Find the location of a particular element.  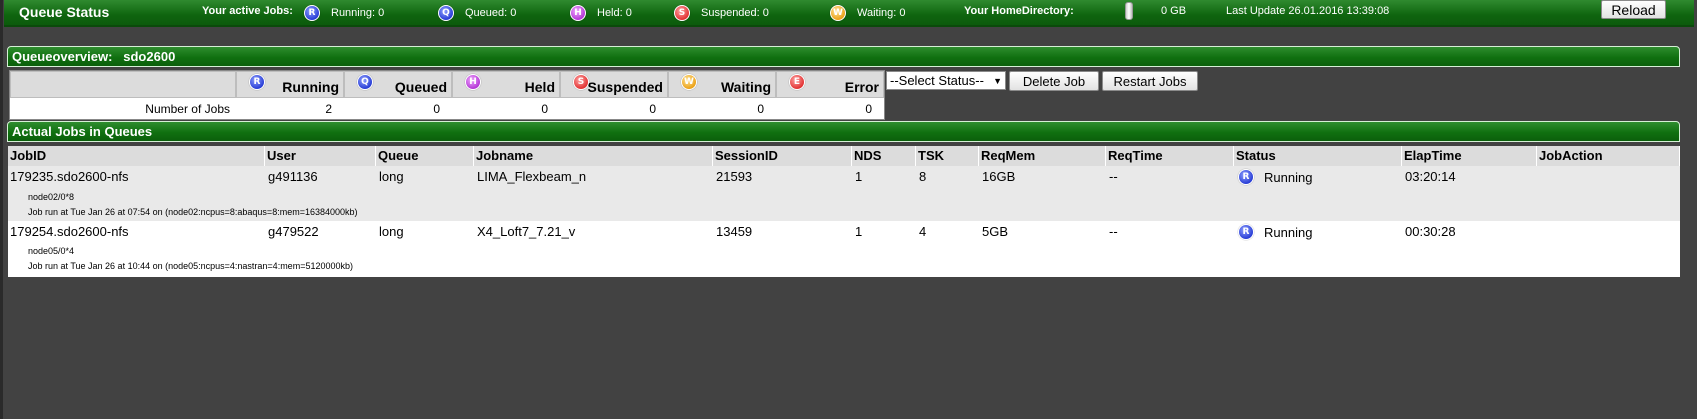

held-value: 0 is located at coordinates (544, 109).